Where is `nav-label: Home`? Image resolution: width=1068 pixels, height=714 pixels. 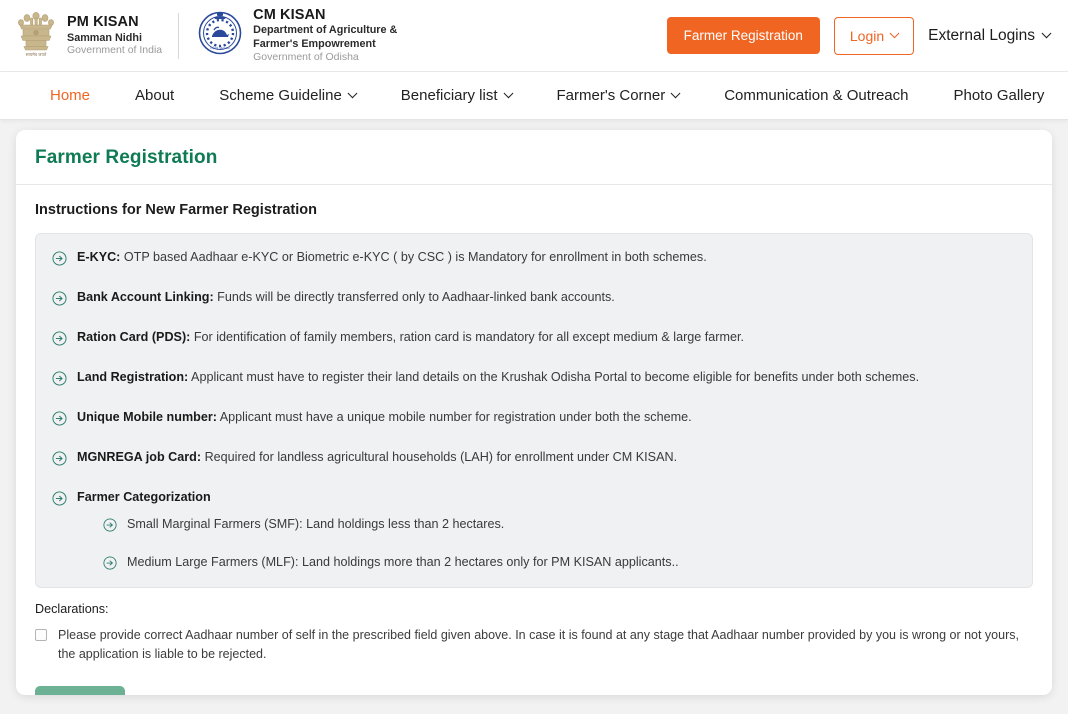
nav-label: Home is located at coordinates (70, 95).